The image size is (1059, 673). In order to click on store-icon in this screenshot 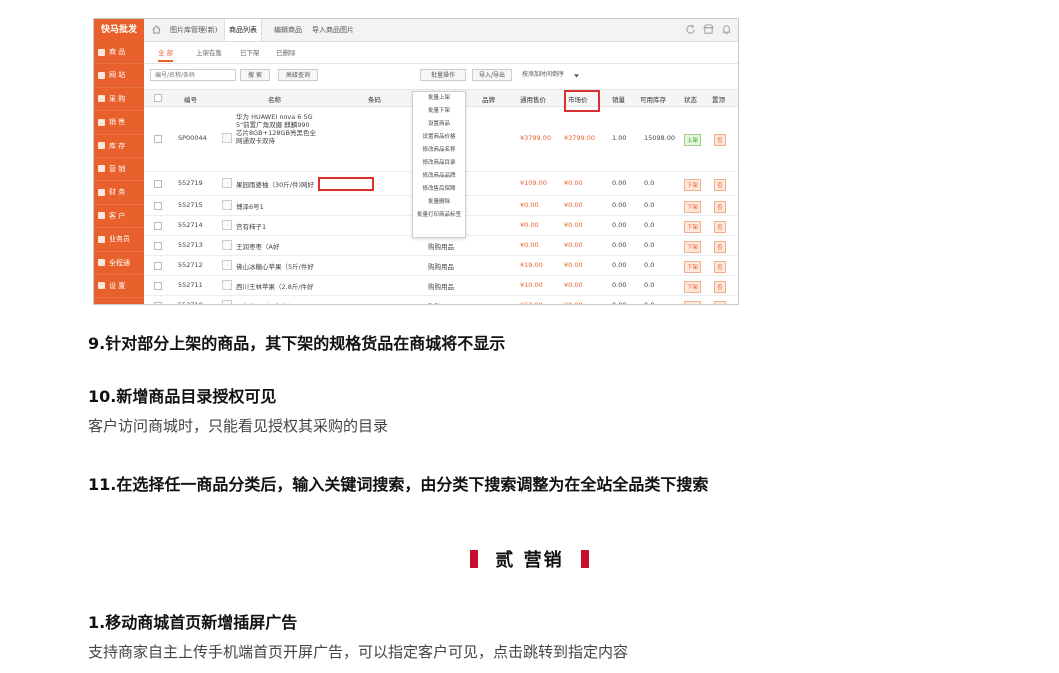, I will do `click(708, 29)`.